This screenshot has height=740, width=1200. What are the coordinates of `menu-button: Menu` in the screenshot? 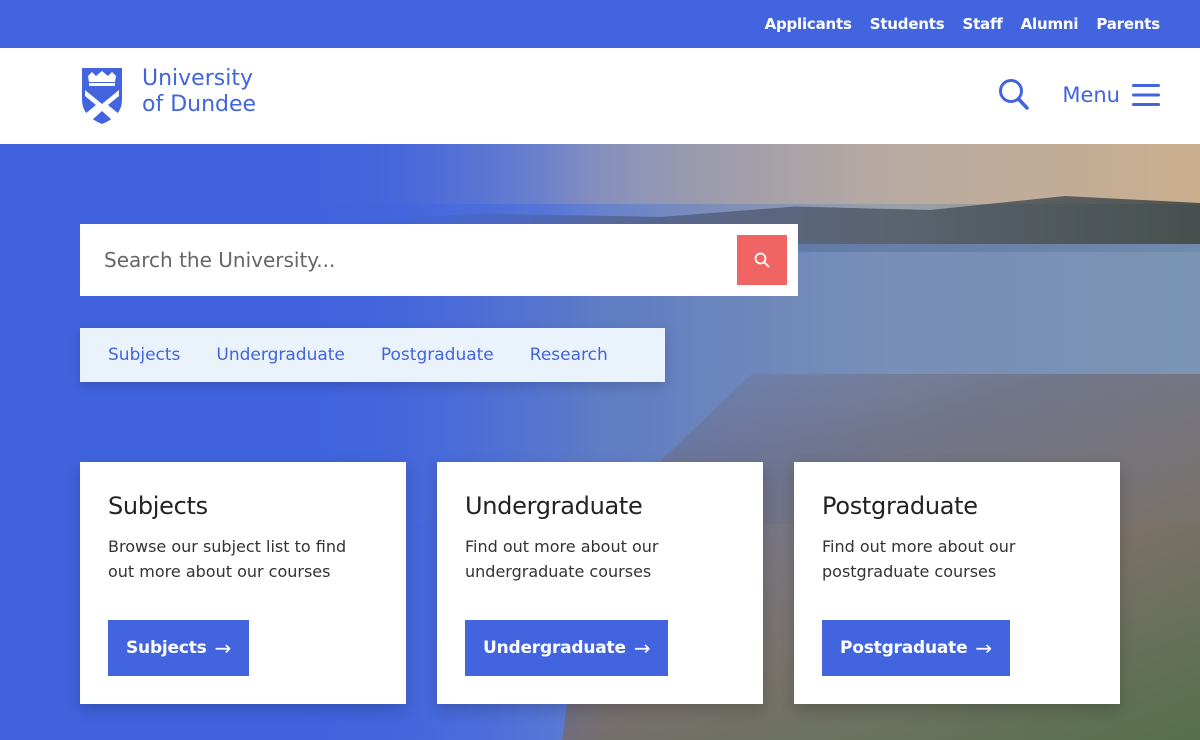 It's located at (1111, 95).